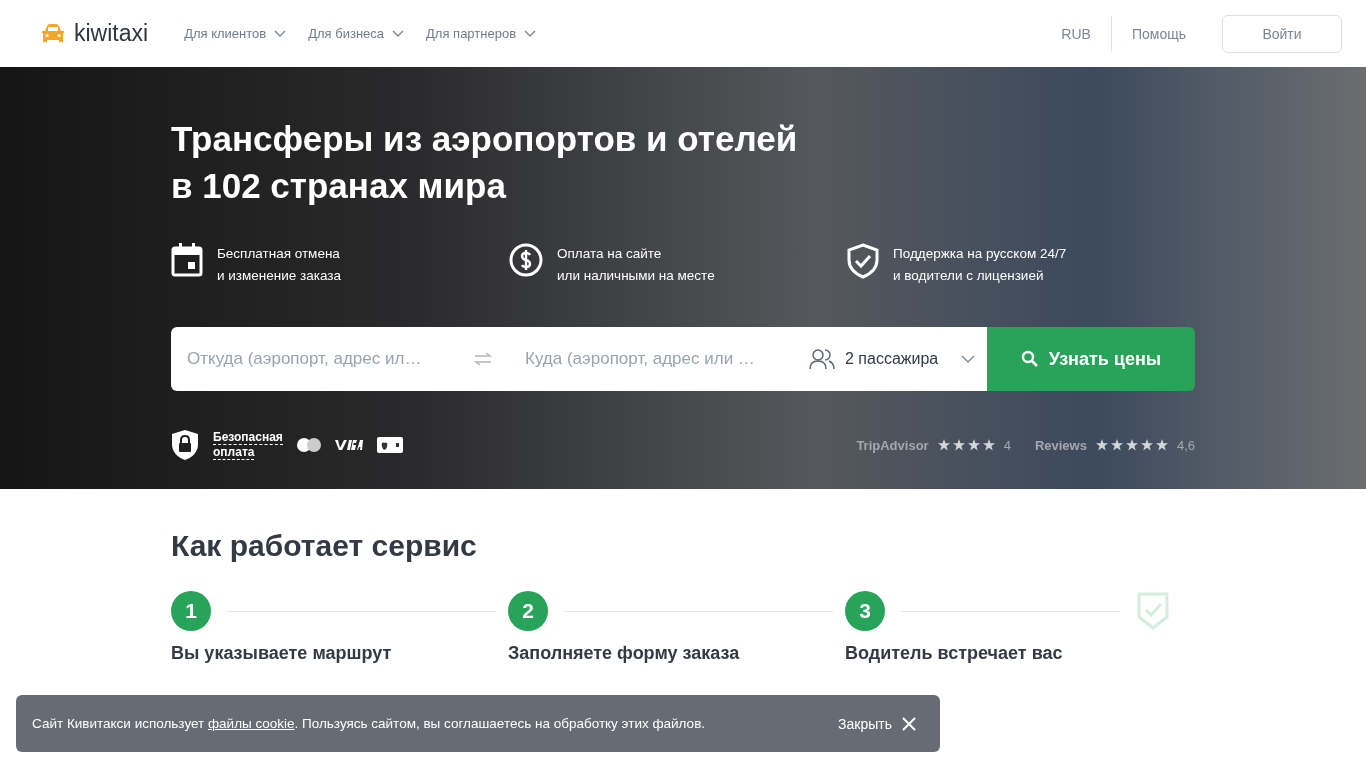 The image size is (1366, 768). What do you see at coordinates (1029, 359) in the screenshot?
I see `search-icon` at bounding box center [1029, 359].